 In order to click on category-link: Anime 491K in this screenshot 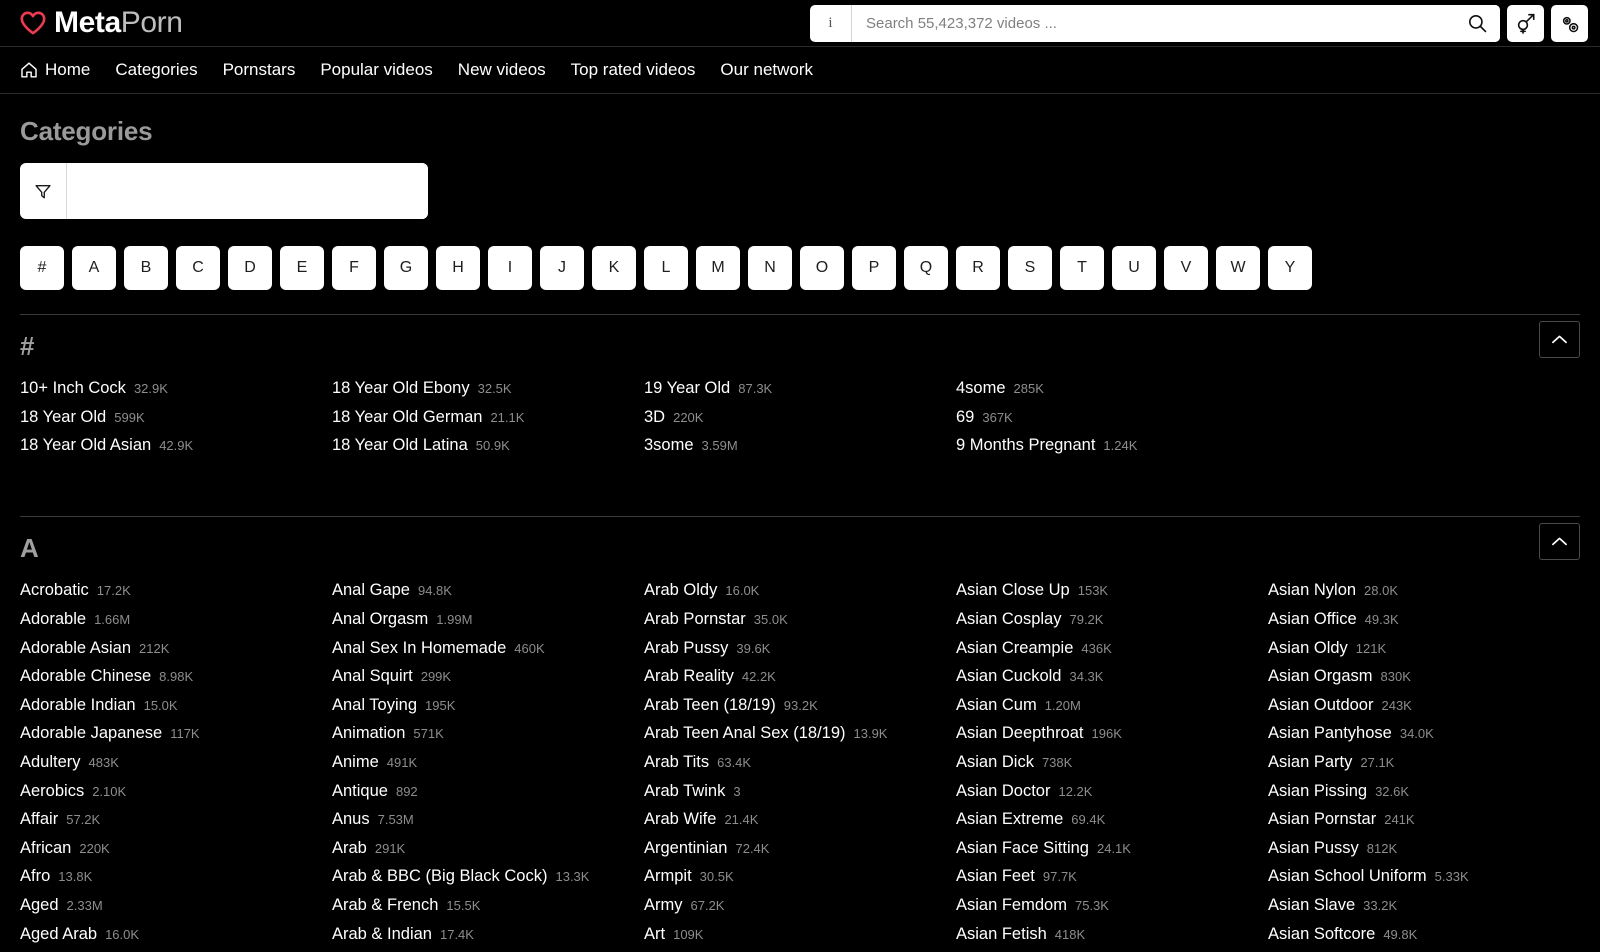, I will do `click(488, 762)`.